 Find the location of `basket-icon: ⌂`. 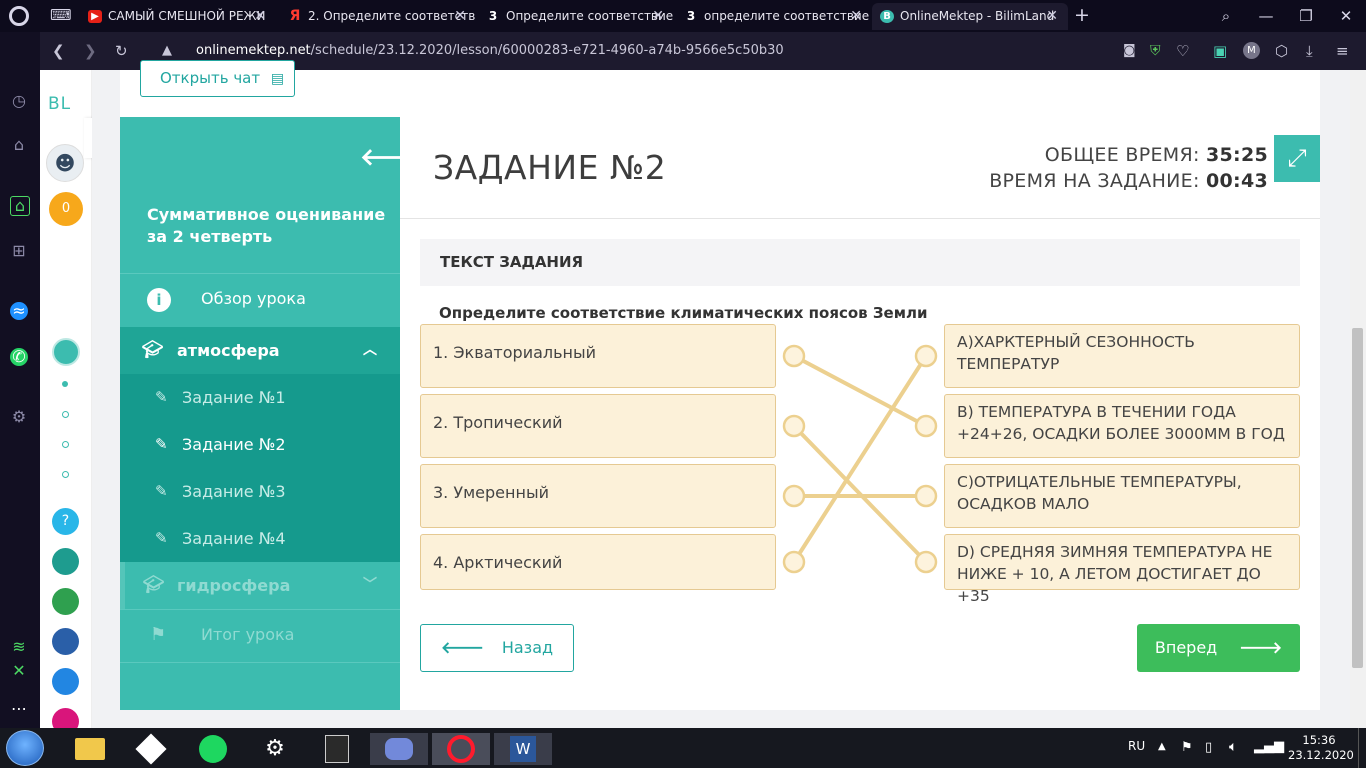

basket-icon: ⌂ is located at coordinates (19, 145).